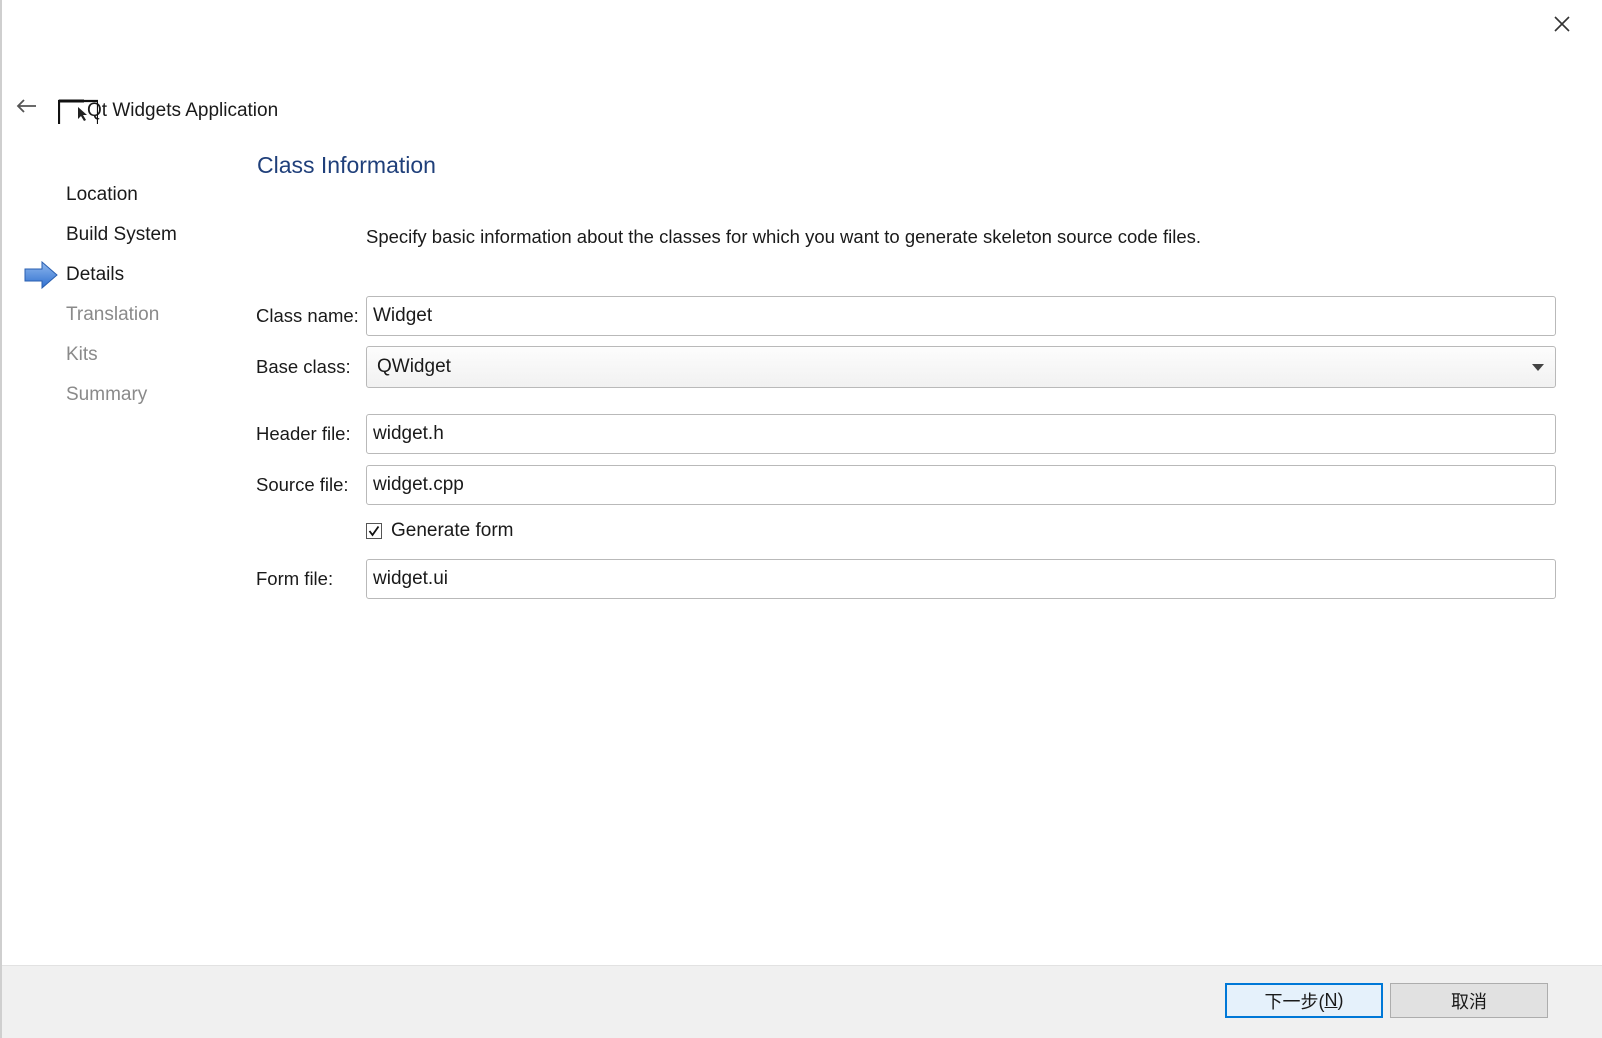 Image resolution: width=1602 pixels, height=1038 pixels. What do you see at coordinates (961, 367) in the screenshot?
I see `base-class-select: QWidget` at bounding box center [961, 367].